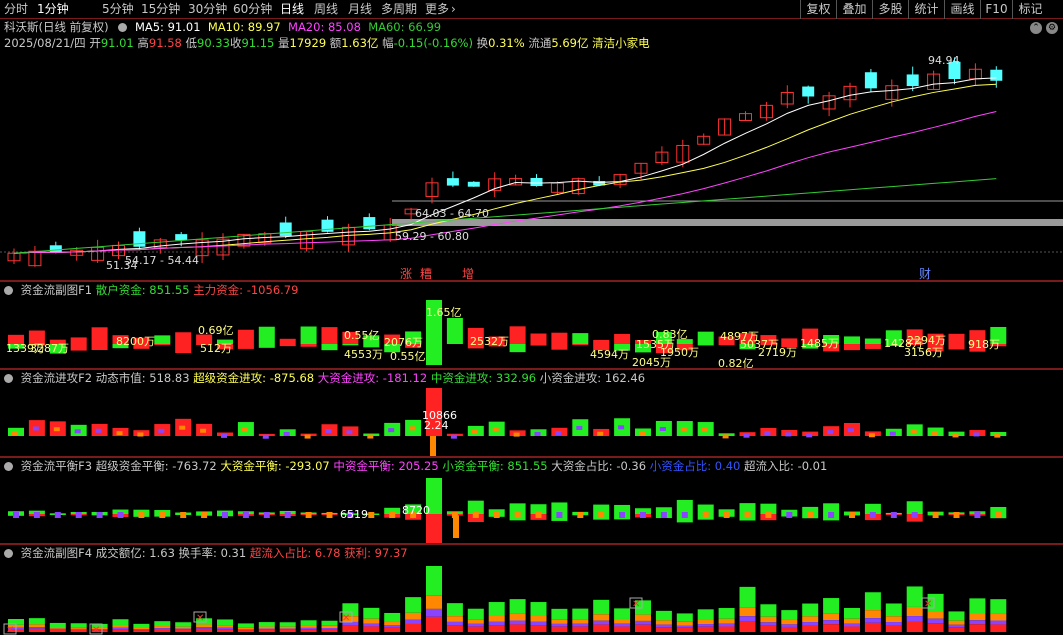  Describe the element at coordinates (473, 466) in the screenshot. I see `f3-small-label: 小资金平衡:` at that location.